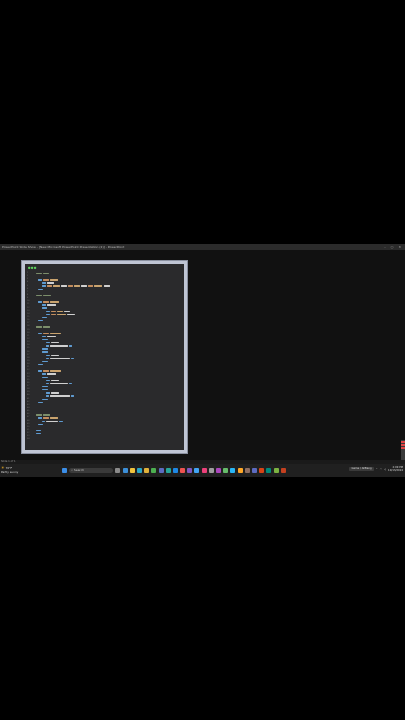  I want to click on weather-widget: ☀70°F Partly sunny, so click(9, 470).